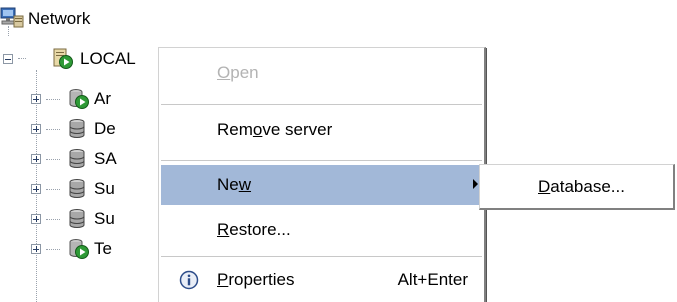  I want to click on menu-item-label: Open, so click(238, 72).